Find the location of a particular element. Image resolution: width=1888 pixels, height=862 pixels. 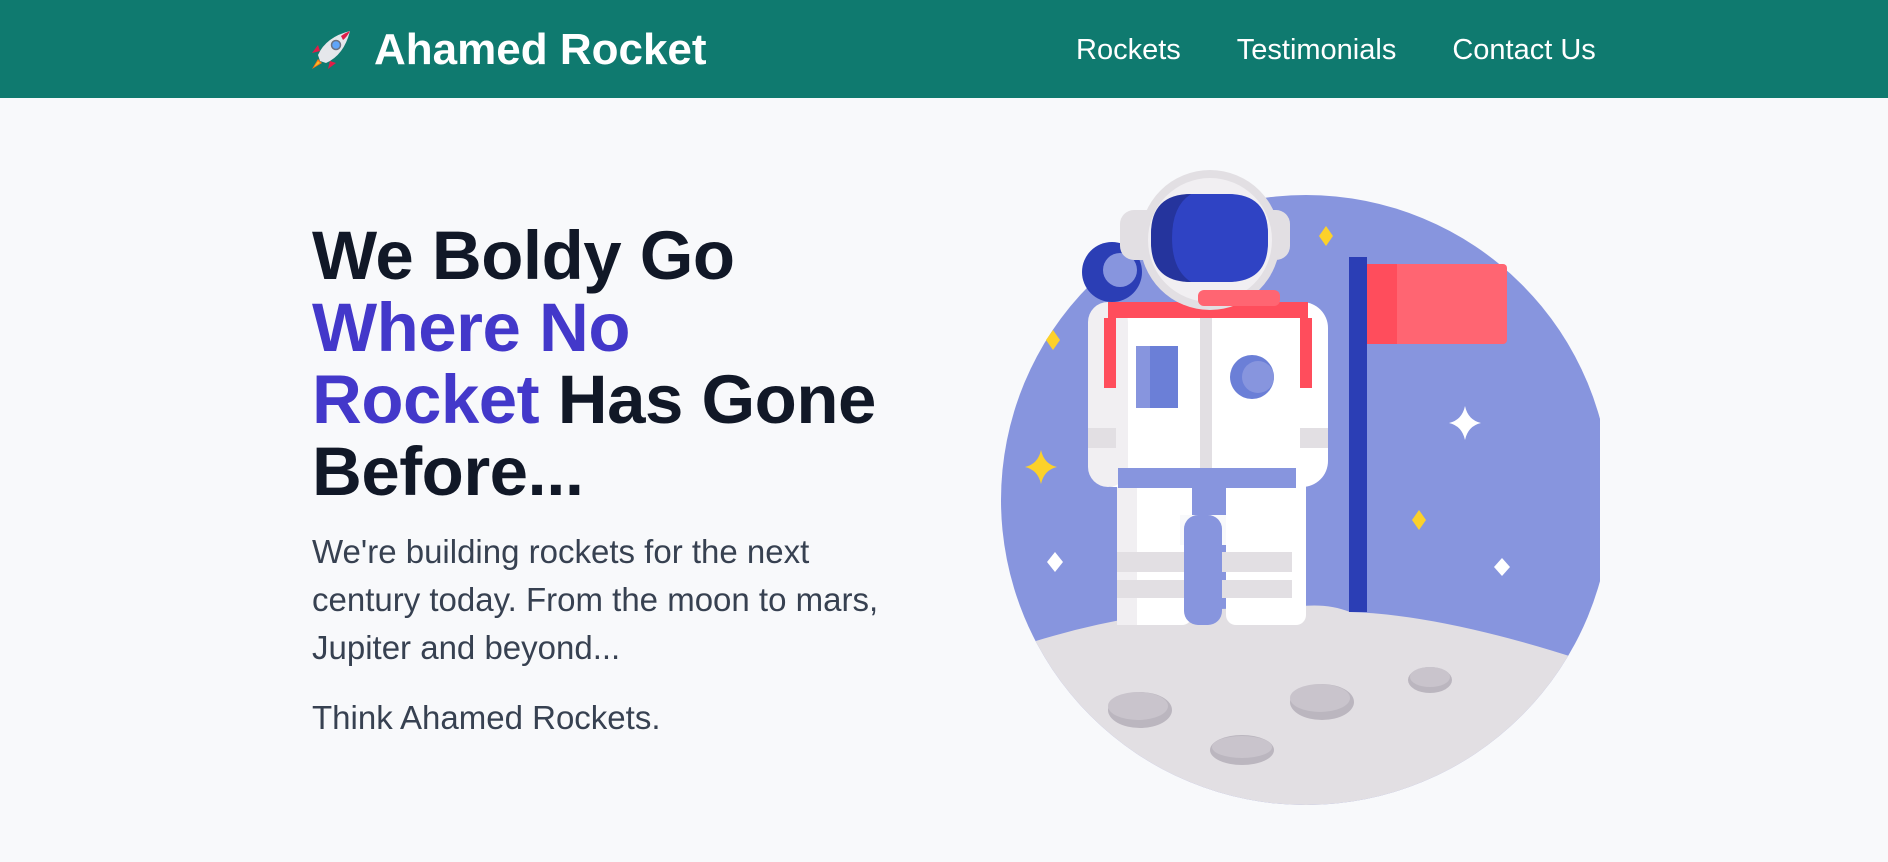

hero-heading-line3-rest: Has Gone is located at coordinates (708, 399).